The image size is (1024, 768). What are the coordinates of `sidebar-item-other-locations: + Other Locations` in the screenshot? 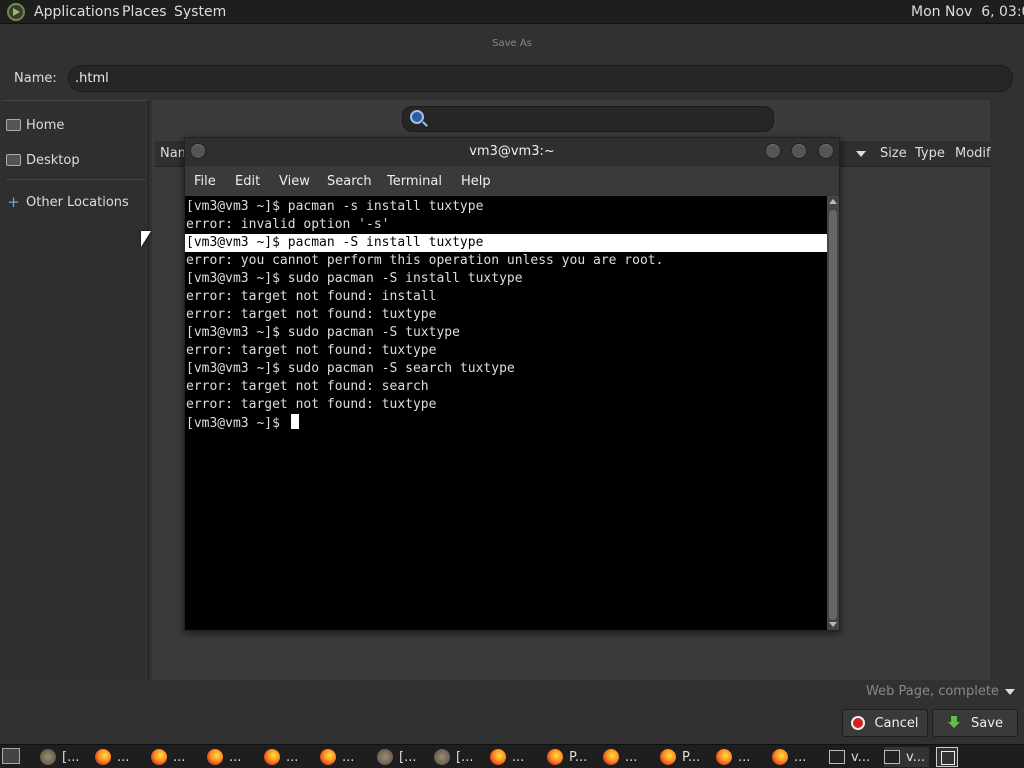 It's located at (67, 202).